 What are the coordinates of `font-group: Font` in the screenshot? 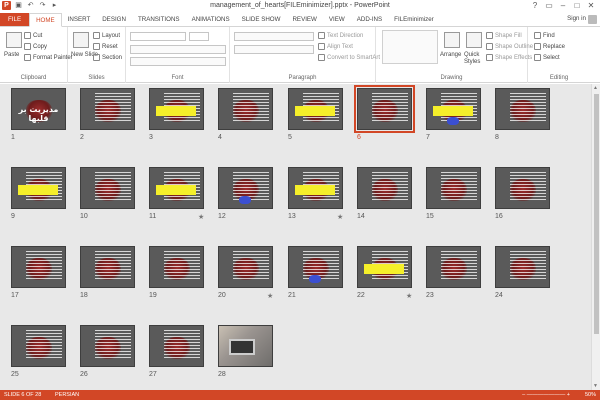 It's located at (178, 55).